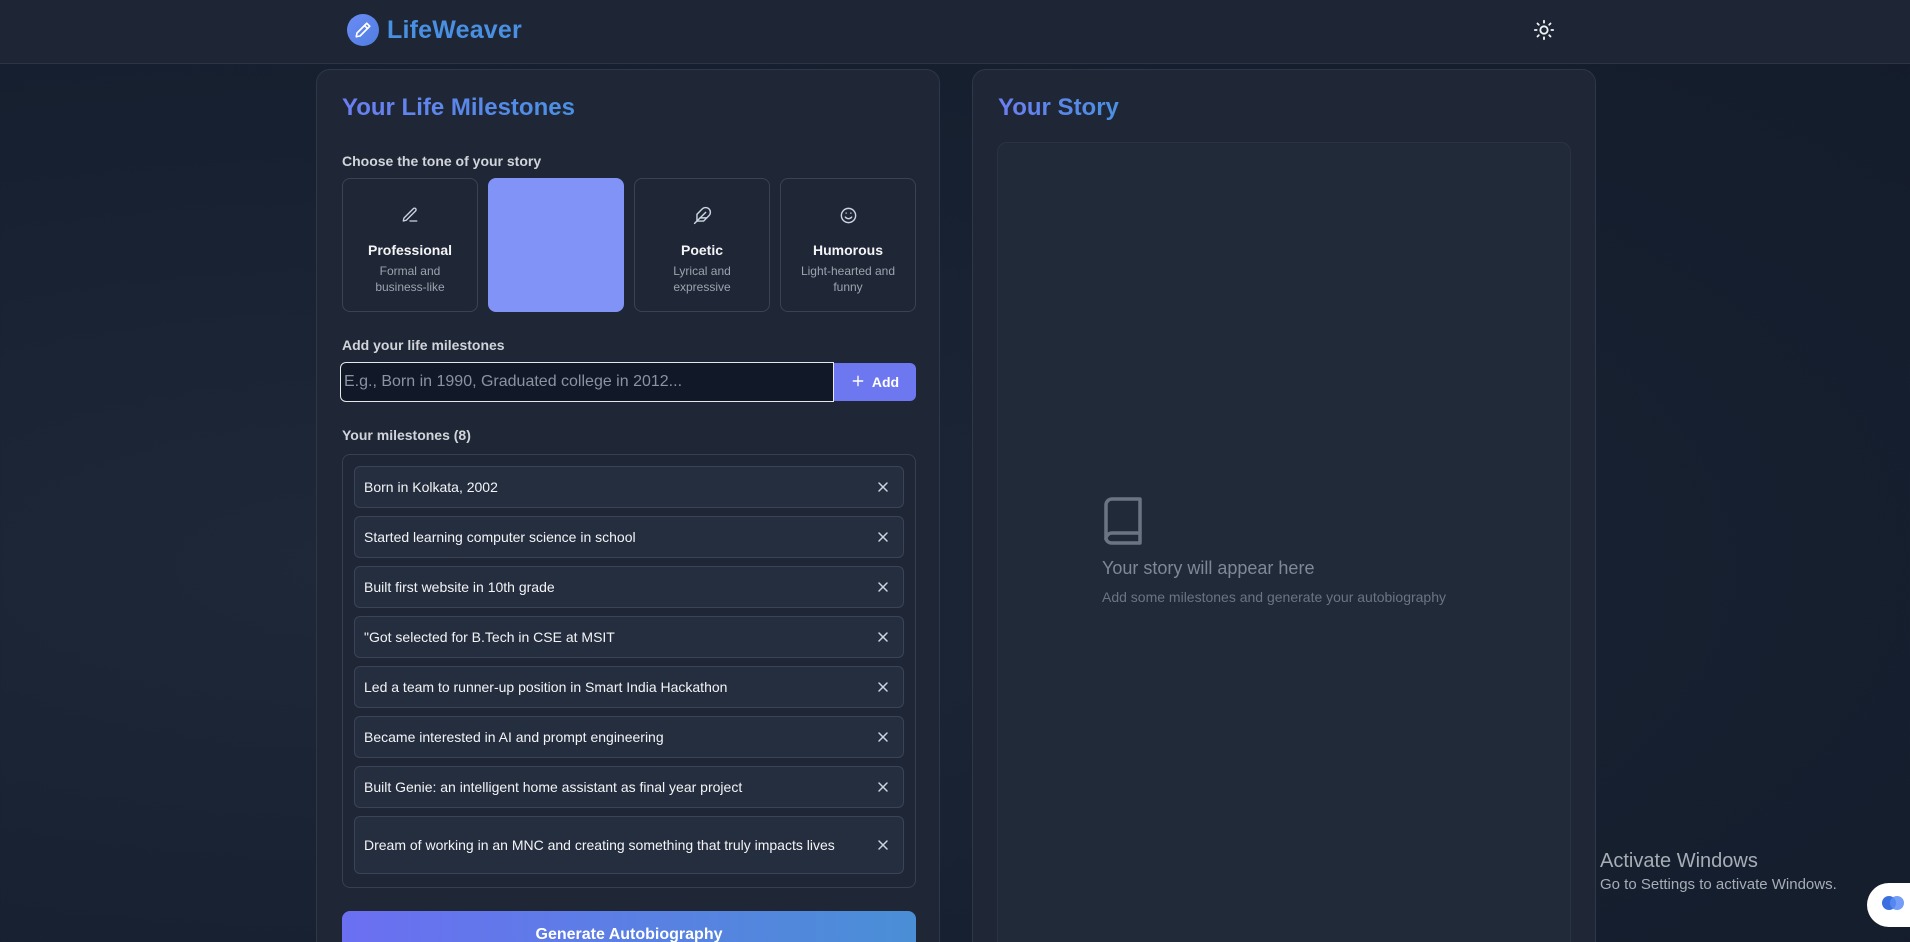 This screenshot has width=1910, height=942. I want to click on tone-label: Choose the tone of your story, so click(442, 161).